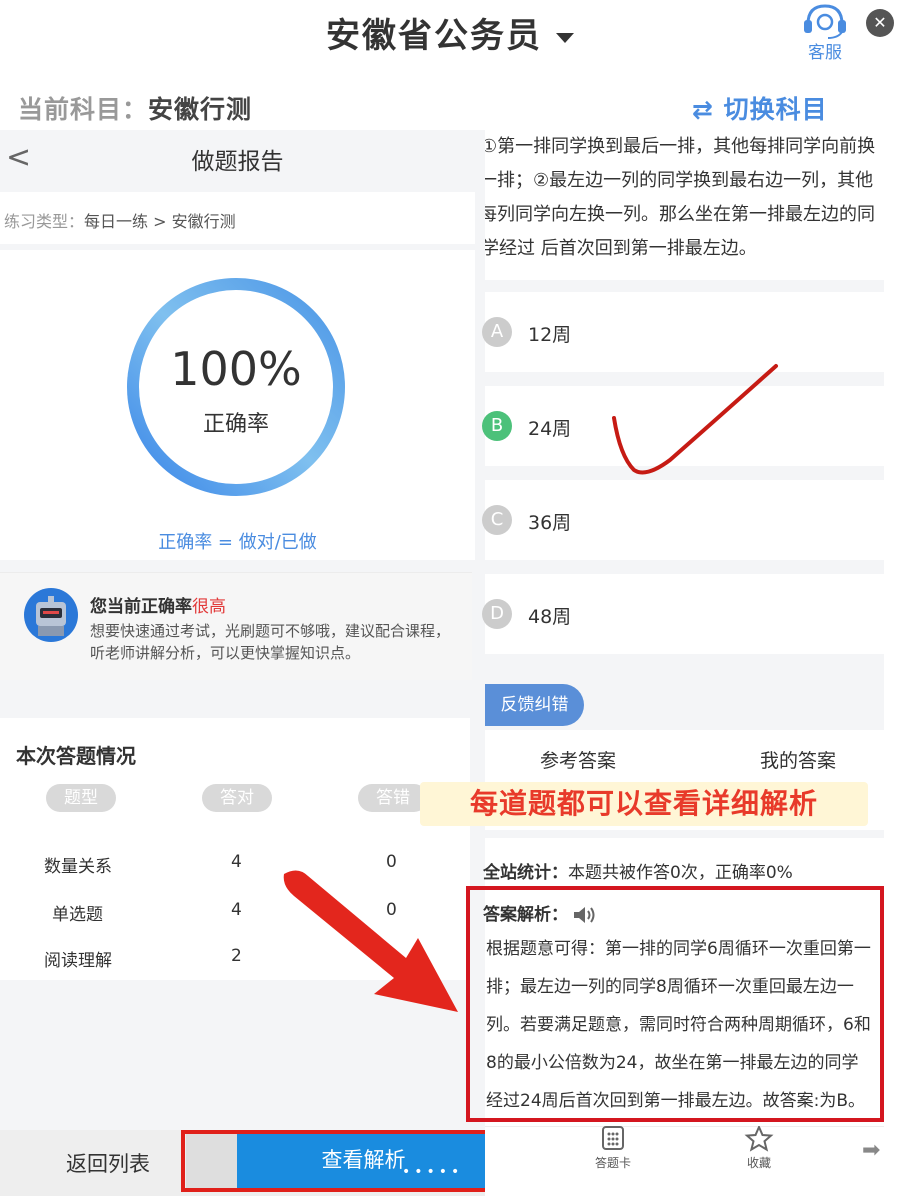 This screenshot has width=900, height=1196. Describe the element at coordinates (77, 915) in the screenshot. I see `stats-row-type: 单选题` at that location.